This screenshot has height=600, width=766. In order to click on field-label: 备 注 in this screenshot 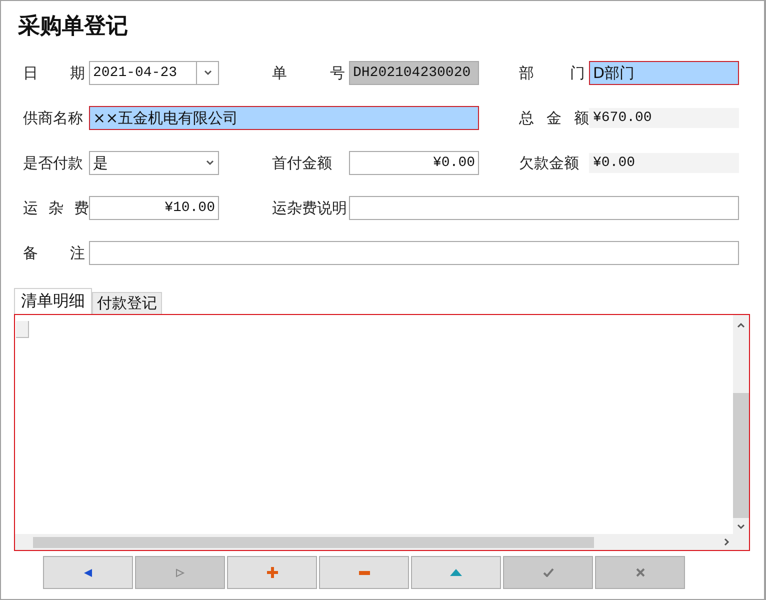, I will do `click(54, 253)`.